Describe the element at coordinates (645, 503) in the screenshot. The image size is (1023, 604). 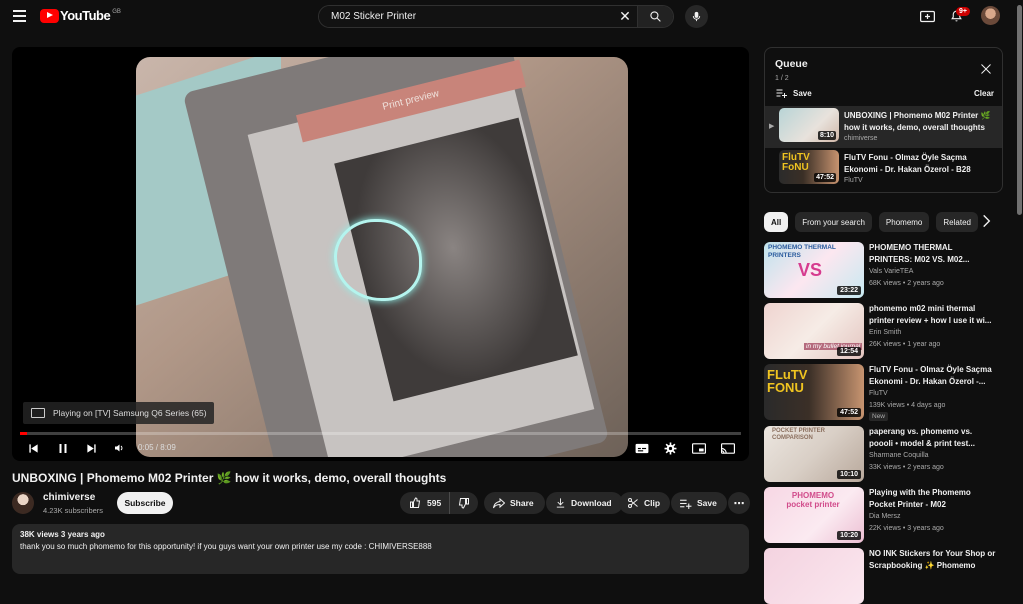
I see `clip-button: Clip` at that location.